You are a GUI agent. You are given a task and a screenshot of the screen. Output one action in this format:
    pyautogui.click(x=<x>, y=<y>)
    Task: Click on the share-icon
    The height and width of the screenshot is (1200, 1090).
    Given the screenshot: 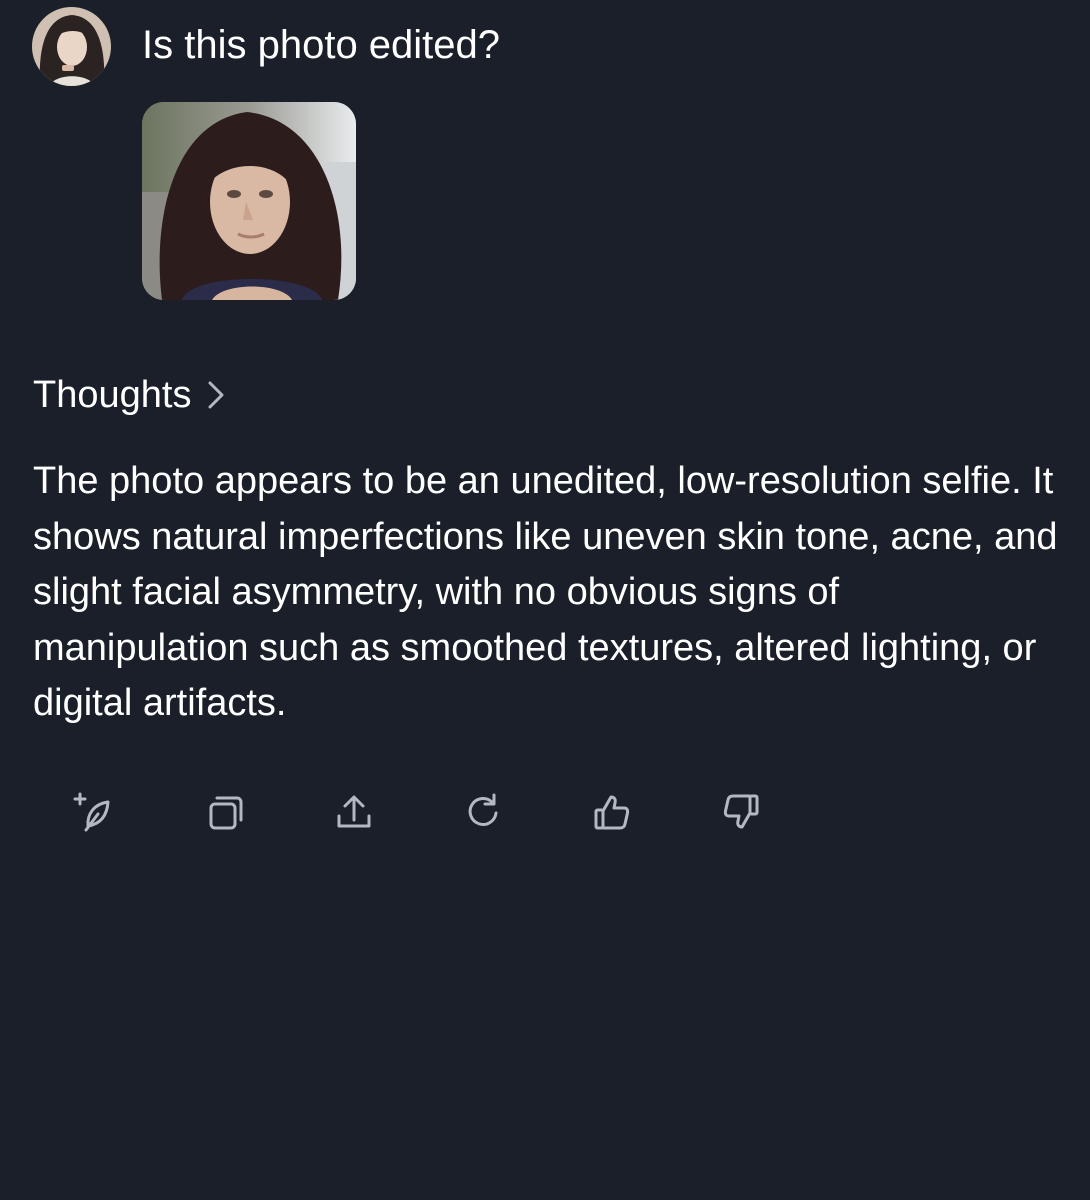 What is the action you would take?
    pyautogui.click(x=354, y=811)
    